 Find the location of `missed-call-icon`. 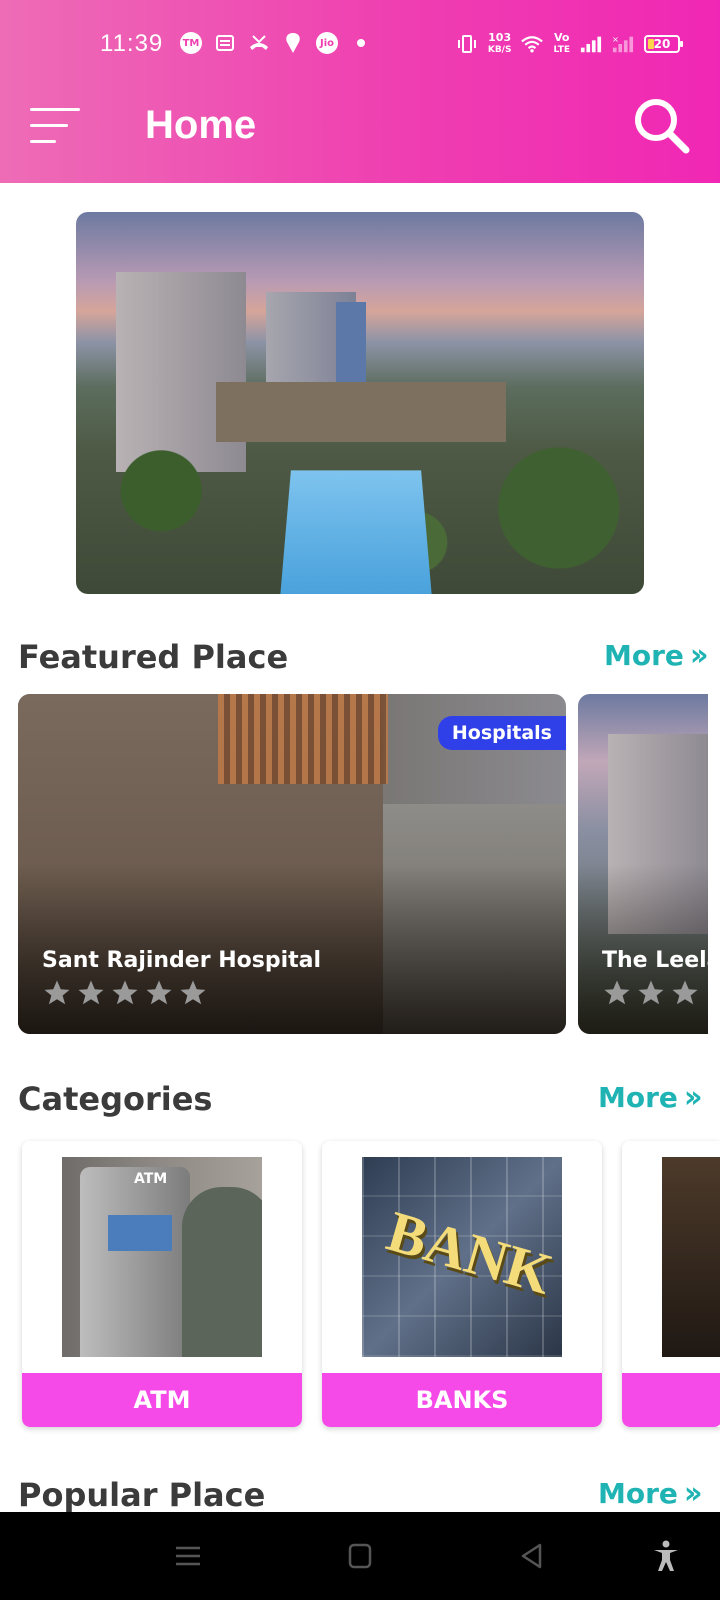

missed-call-icon is located at coordinates (259, 43).